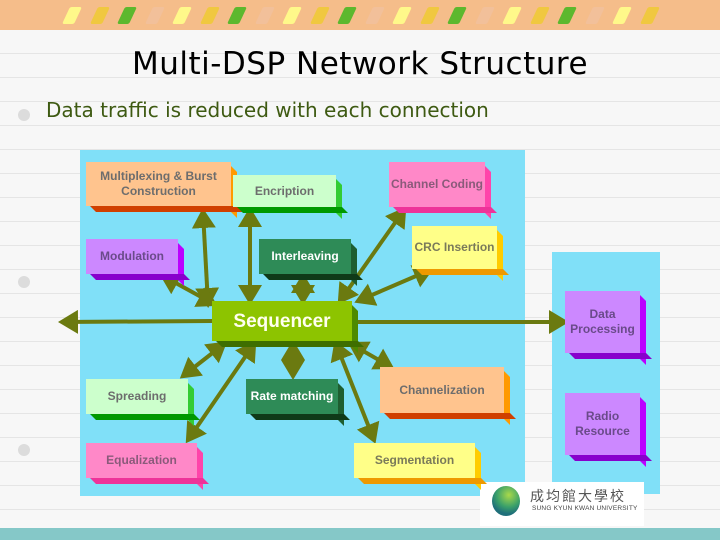 Image resolution: width=720 pixels, height=540 pixels. Describe the element at coordinates (292, 396) in the screenshot. I see `rate-matching-label: Rate matching` at that location.